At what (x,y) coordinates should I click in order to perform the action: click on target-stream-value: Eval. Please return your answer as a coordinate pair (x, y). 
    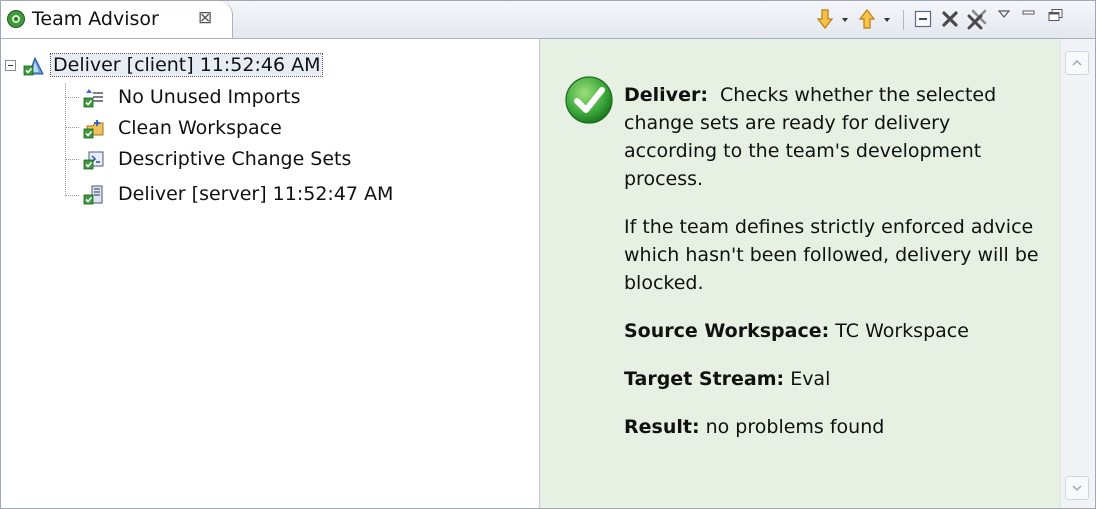
    Looking at the image, I should click on (810, 379).